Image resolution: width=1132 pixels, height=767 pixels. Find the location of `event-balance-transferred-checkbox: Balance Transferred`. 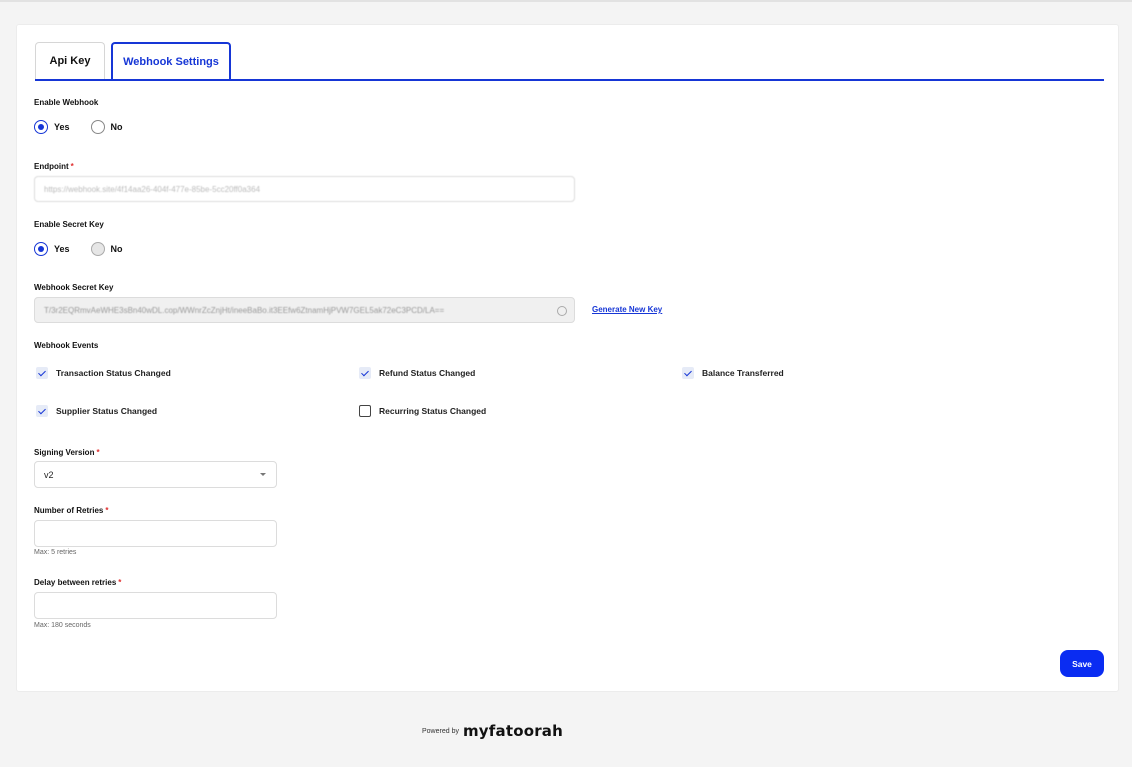

event-balance-transferred-checkbox: Balance Transferred is located at coordinates (733, 373).